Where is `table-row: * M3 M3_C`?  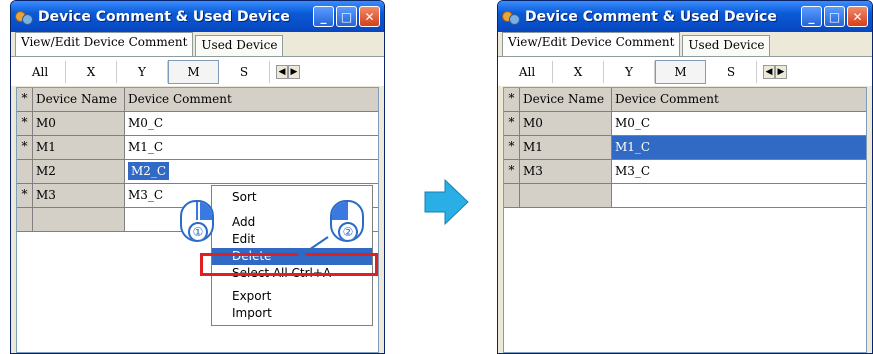
table-row: * M3 M3_C is located at coordinates (685, 172).